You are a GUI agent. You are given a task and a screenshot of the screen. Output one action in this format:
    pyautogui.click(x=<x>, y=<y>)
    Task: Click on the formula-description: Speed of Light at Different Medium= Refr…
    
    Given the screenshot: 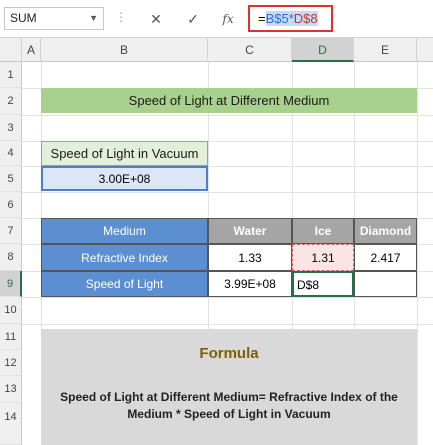 What is the action you would take?
    pyautogui.click(x=229, y=405)
    